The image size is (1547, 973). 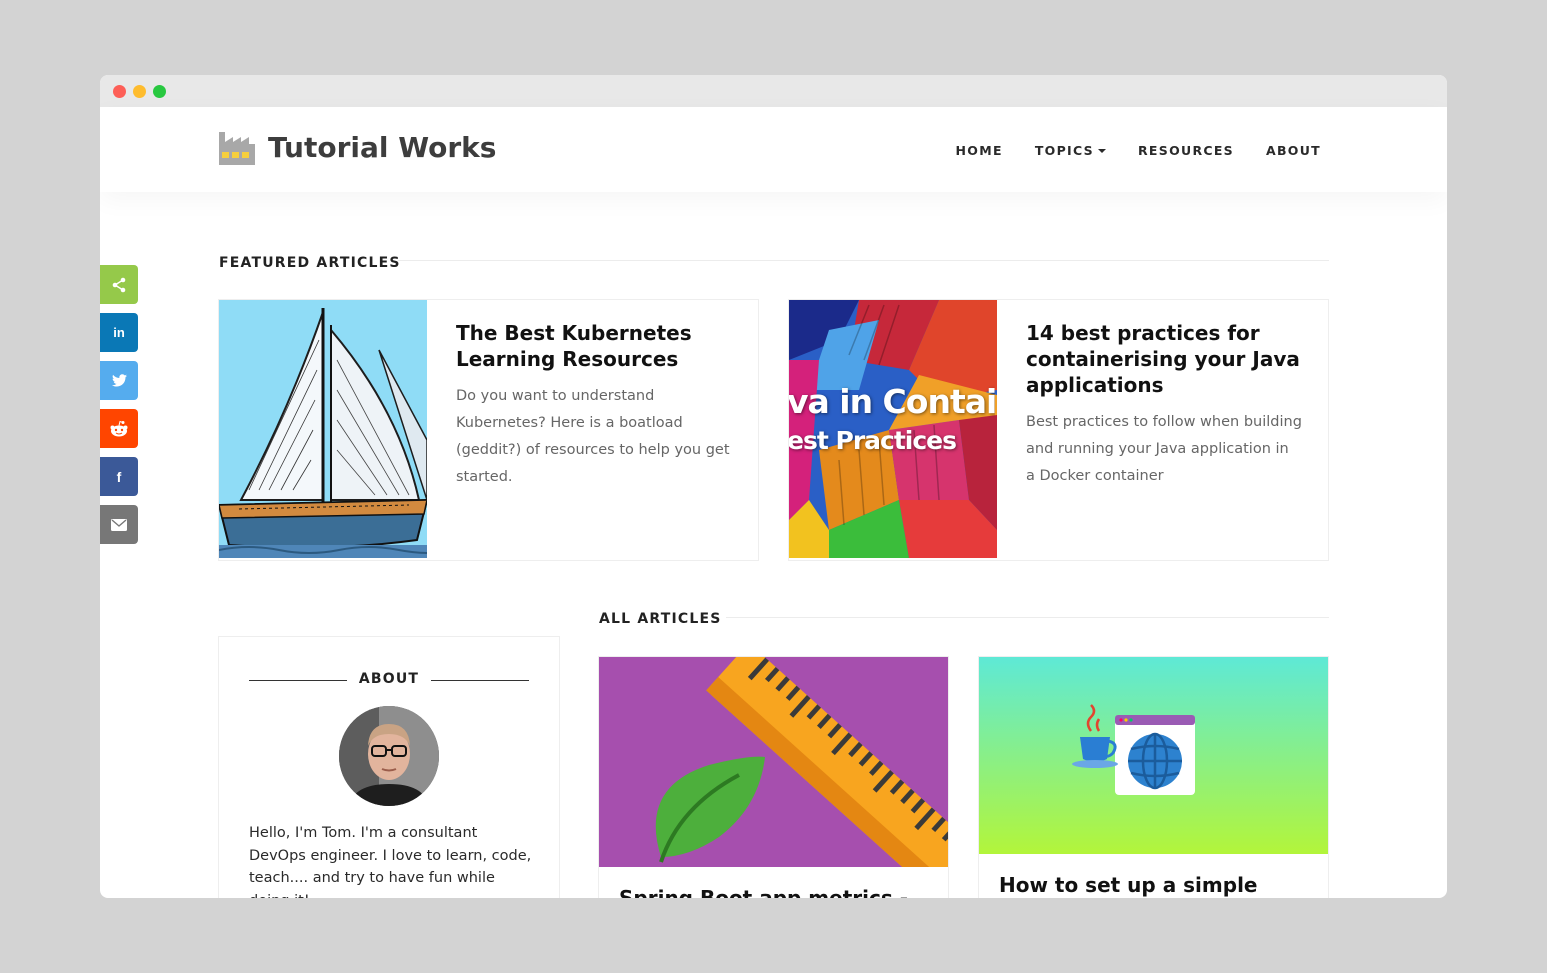 I want to click on twitter-share-button, so click(x=119, y=380).